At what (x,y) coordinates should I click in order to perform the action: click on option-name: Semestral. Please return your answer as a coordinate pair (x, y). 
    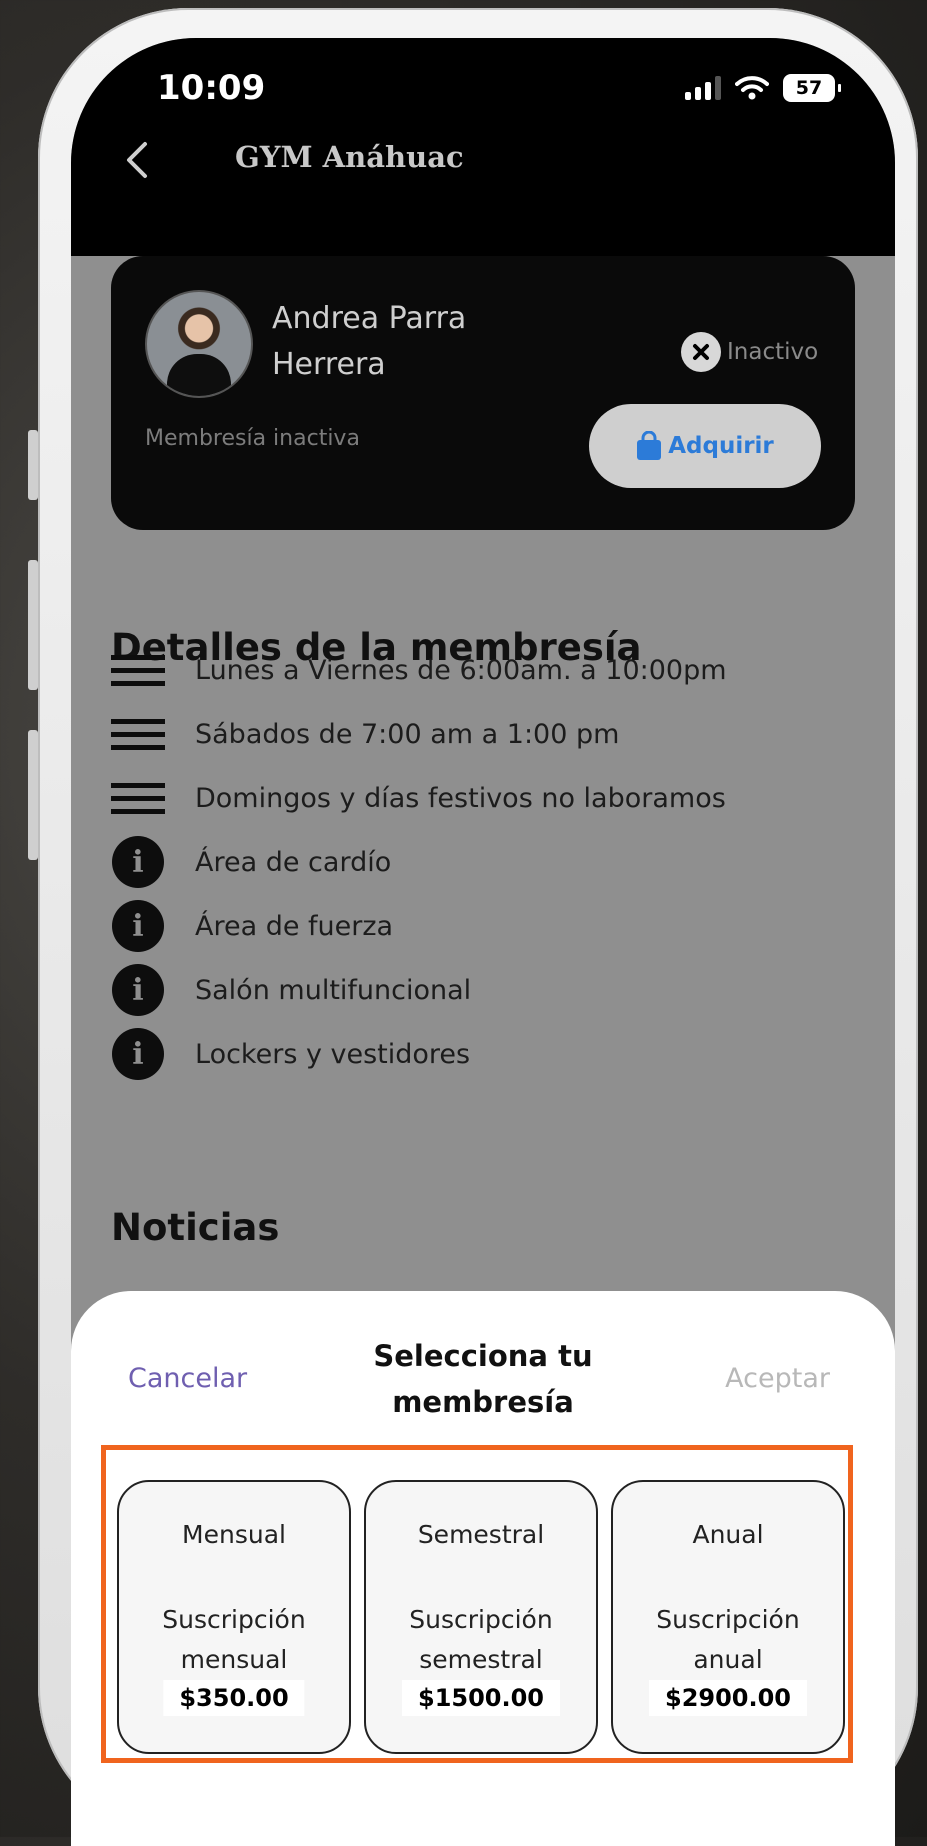
    Looking at the image, I should click on (481, 1534).